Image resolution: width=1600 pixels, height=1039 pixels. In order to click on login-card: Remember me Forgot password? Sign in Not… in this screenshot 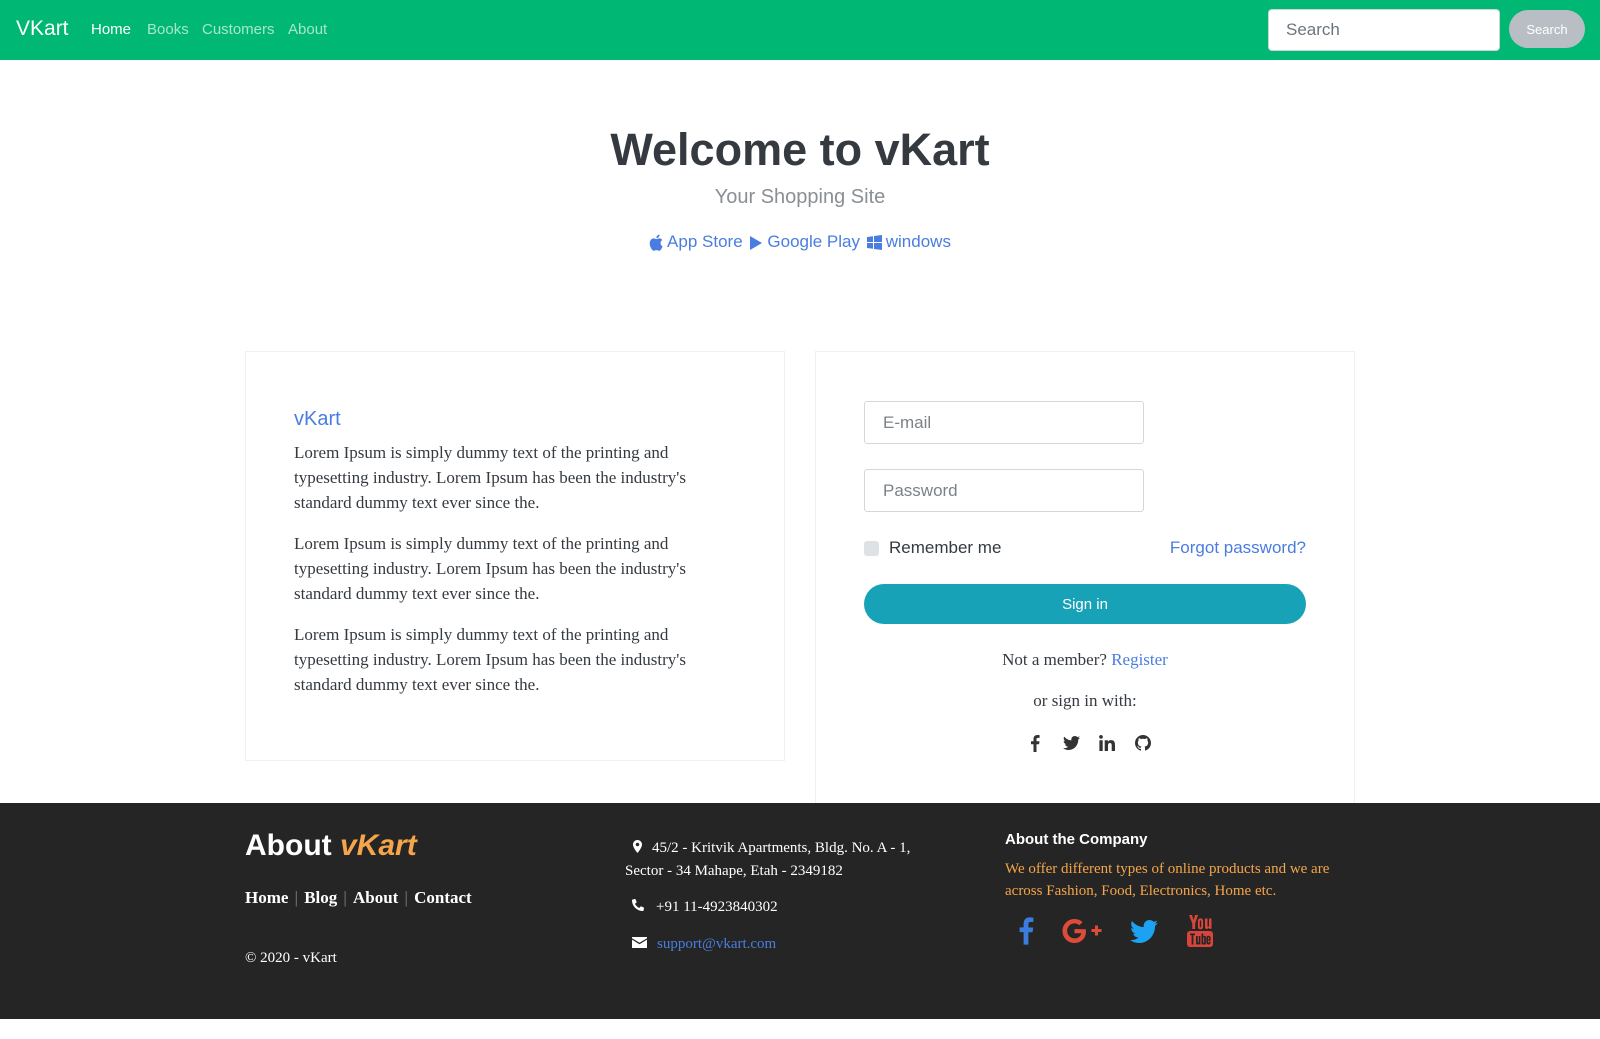, I will do `click(1085, 578)`.